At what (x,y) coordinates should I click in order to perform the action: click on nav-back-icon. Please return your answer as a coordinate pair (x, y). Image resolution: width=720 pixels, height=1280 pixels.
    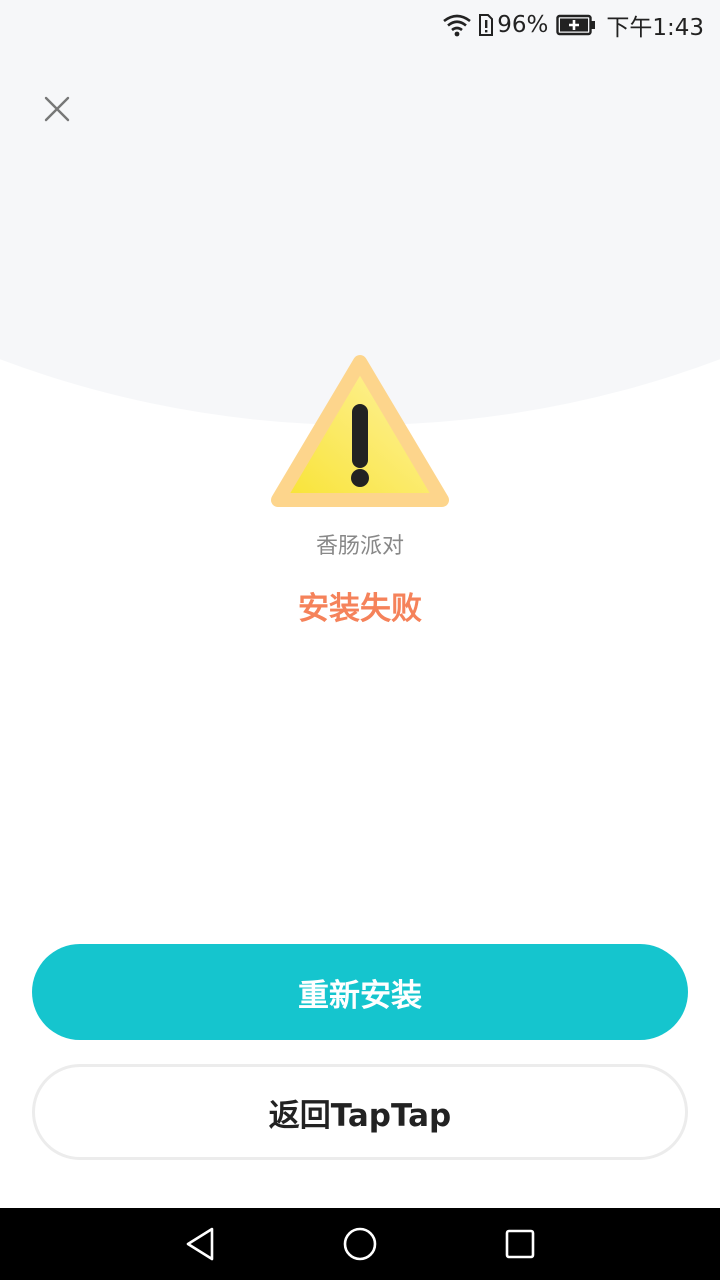
    Looking at the image, I should click on (200, 1244).